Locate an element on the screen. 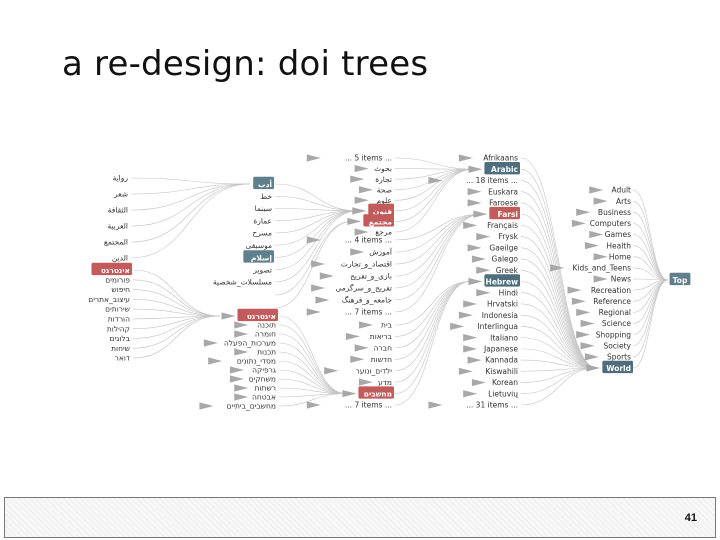  world-lang-hindi: Hindi is located at coordinates (508, 292).